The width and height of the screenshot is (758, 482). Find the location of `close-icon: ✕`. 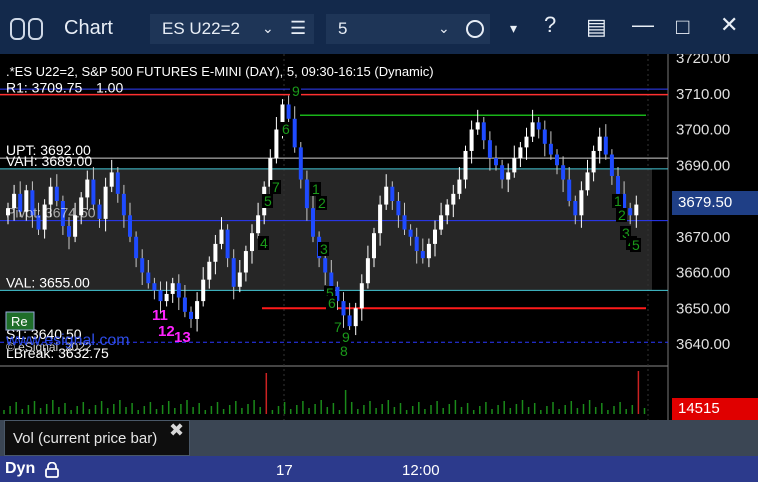

close-icon: ✕ is located at coordinates (729, 25).